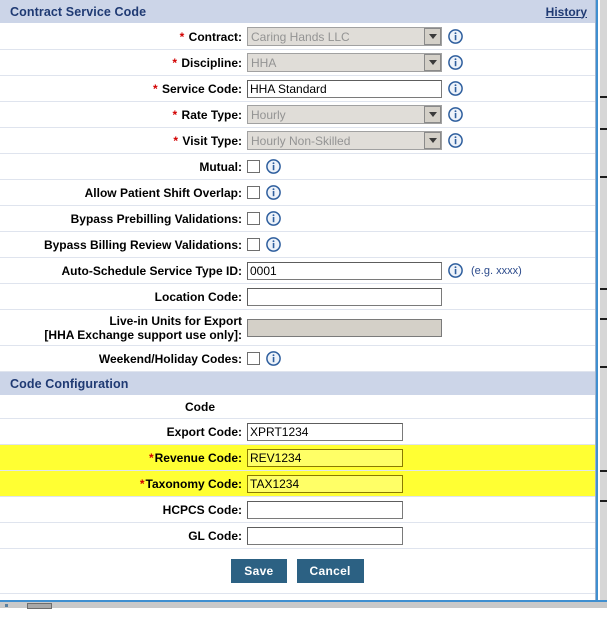 This screenshot has height=617, width=607. Describe the element at coordinates (123, 483) in the screenshot. I see `label-taxonomy-code: *Taxonomy Code:` at that location.